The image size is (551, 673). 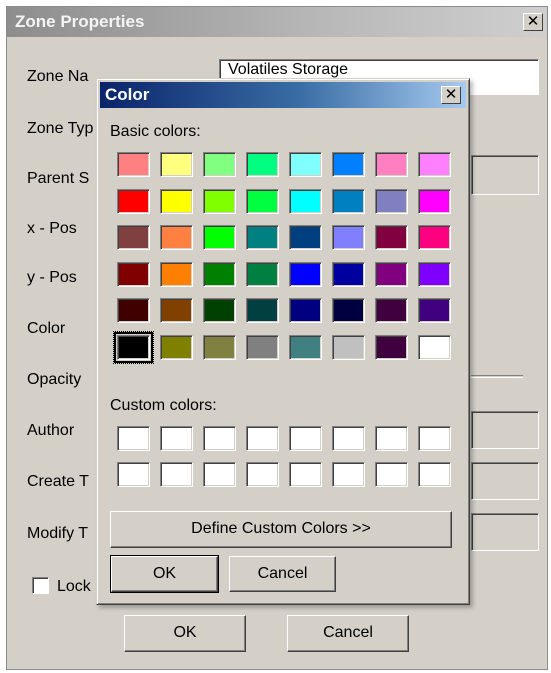 What do you see at coordinates (80, 21) in the screenshot?
I see `dialog-title: Zone Properties` at bounding box center [80, 21].